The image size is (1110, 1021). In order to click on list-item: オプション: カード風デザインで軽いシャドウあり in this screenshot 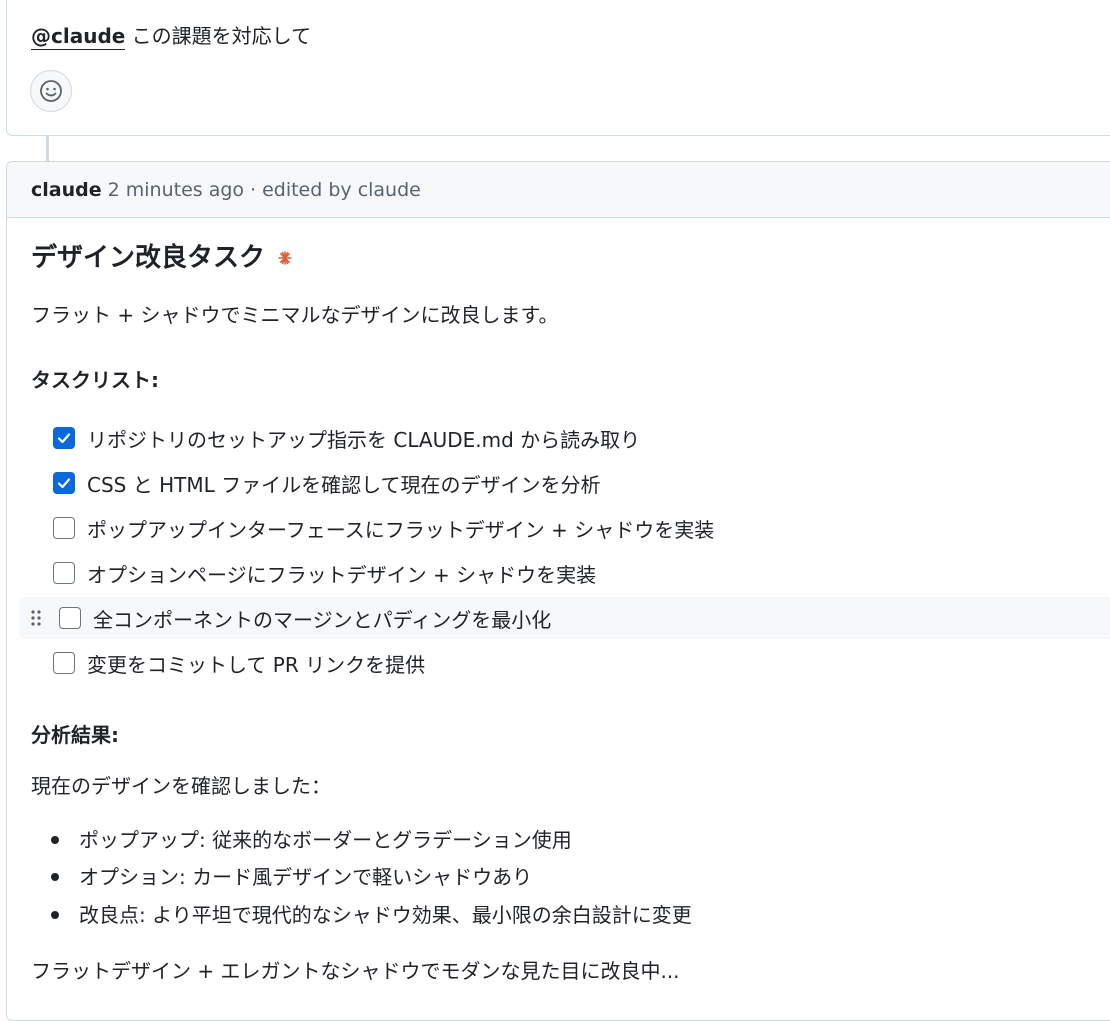, I will do `click(291, 877)`.